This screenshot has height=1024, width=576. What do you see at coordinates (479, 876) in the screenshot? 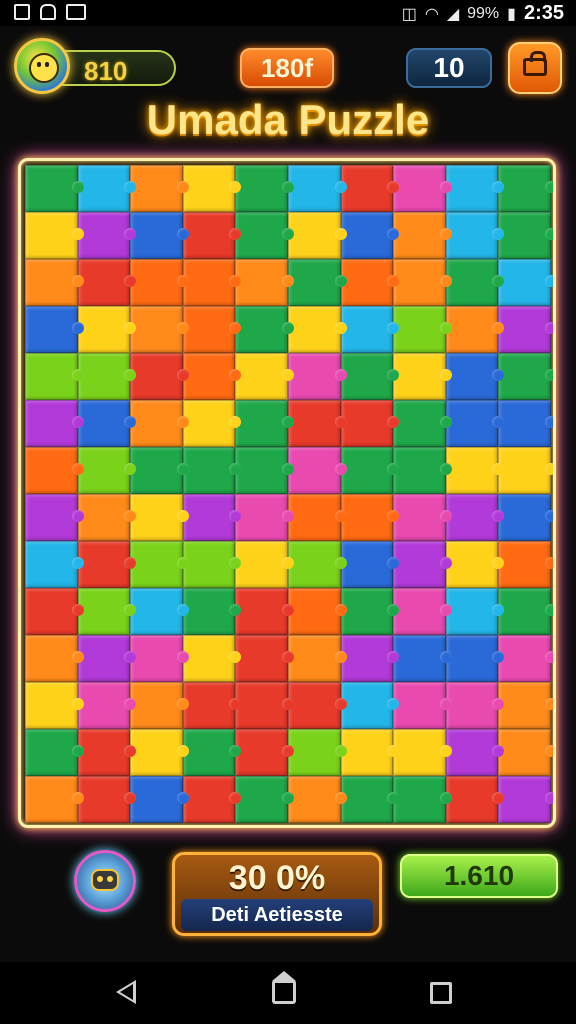
I see `coins-display: 1.610` at bounding box center [479, 876].